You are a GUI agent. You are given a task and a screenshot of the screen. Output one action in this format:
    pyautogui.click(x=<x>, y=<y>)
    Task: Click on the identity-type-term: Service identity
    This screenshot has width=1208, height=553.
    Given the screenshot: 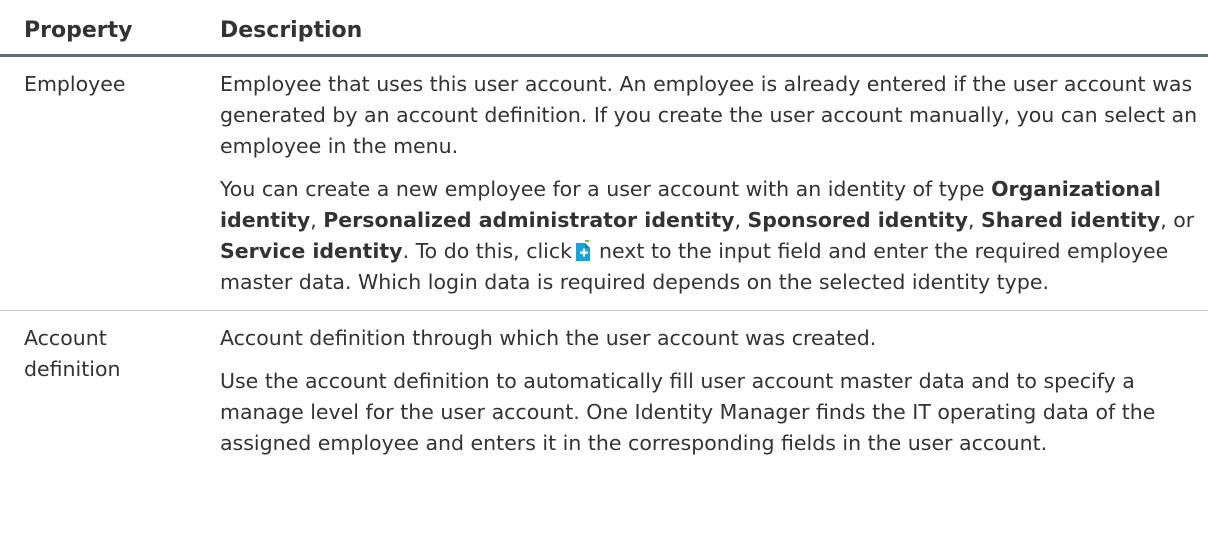 What is the action you would take?
    pyautogui.click(x=311, y=251)
    